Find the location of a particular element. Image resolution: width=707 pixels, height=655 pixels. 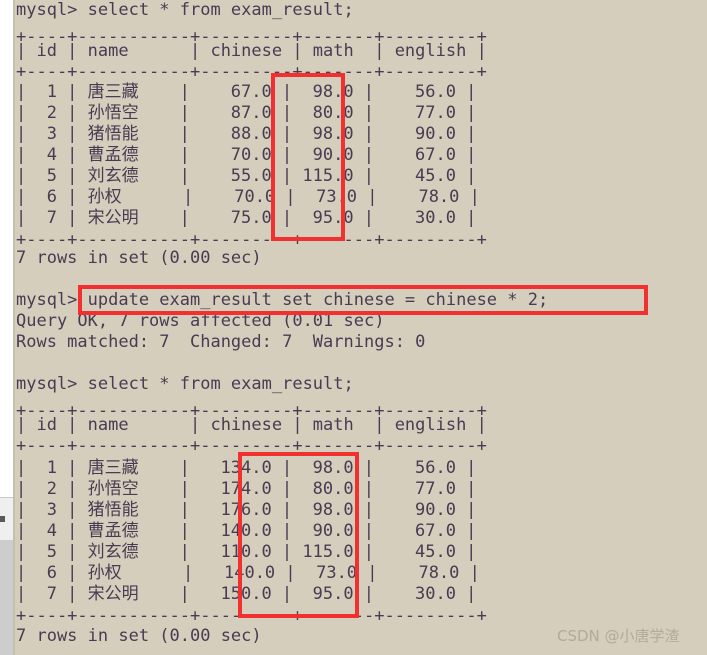

table-row: | 3 | 猪悟能 | 176.0 | 98.0 | 90.0 | is located at coordinates (246, 510).